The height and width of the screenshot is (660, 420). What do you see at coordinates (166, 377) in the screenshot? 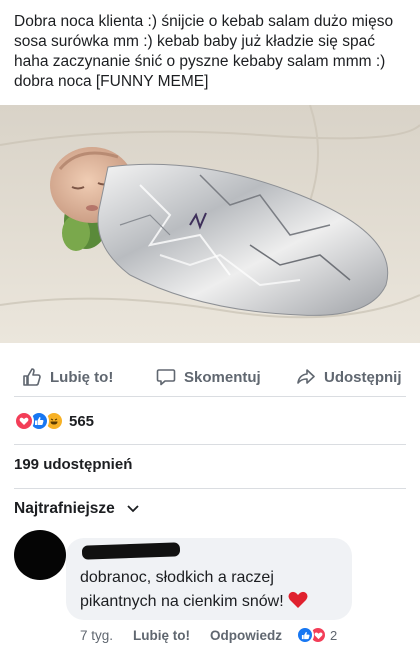
I see `speech-bubble-icon` at bounding box center [166, 377].